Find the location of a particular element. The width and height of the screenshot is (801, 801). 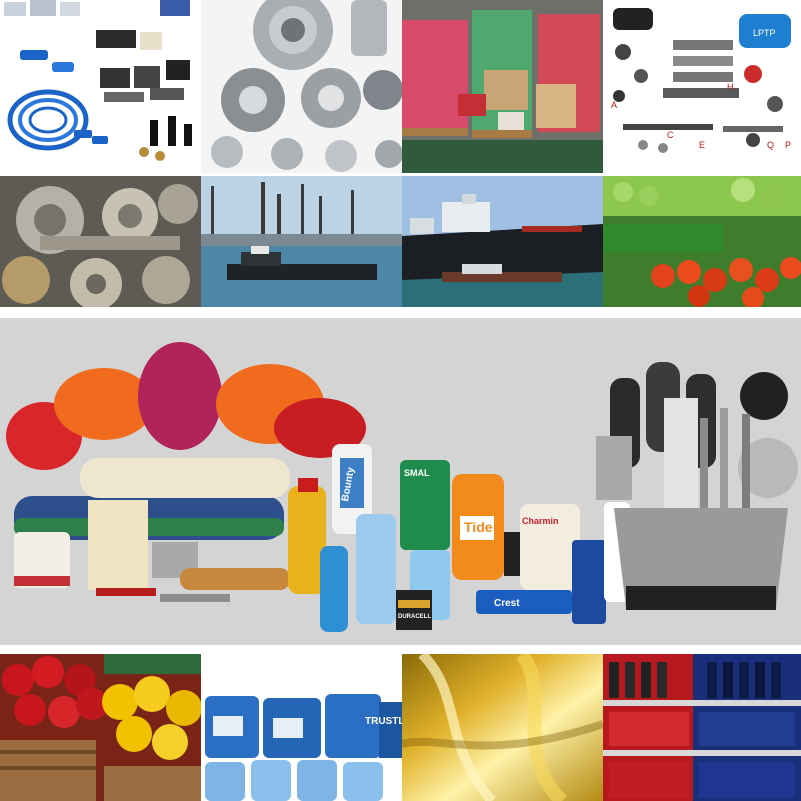

gears-illustration is located at coordinates (100, 241).